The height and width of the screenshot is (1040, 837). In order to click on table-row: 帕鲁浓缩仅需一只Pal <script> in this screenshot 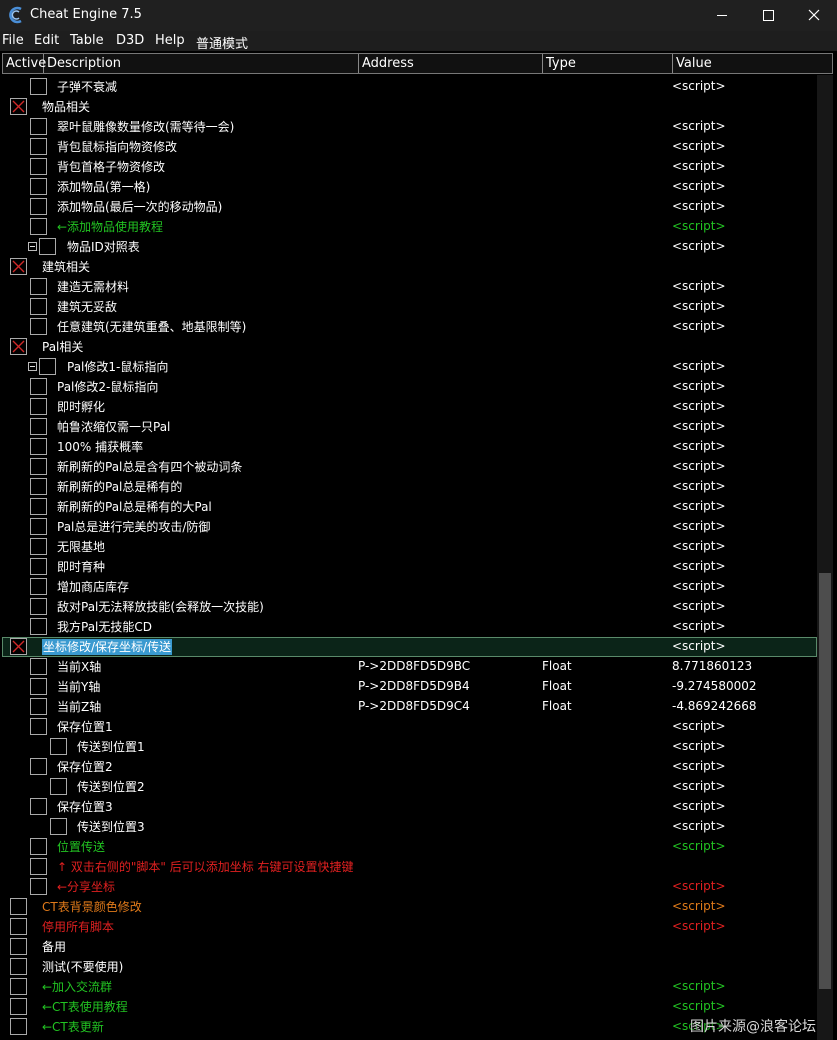, I will do `click(409, 427)`.